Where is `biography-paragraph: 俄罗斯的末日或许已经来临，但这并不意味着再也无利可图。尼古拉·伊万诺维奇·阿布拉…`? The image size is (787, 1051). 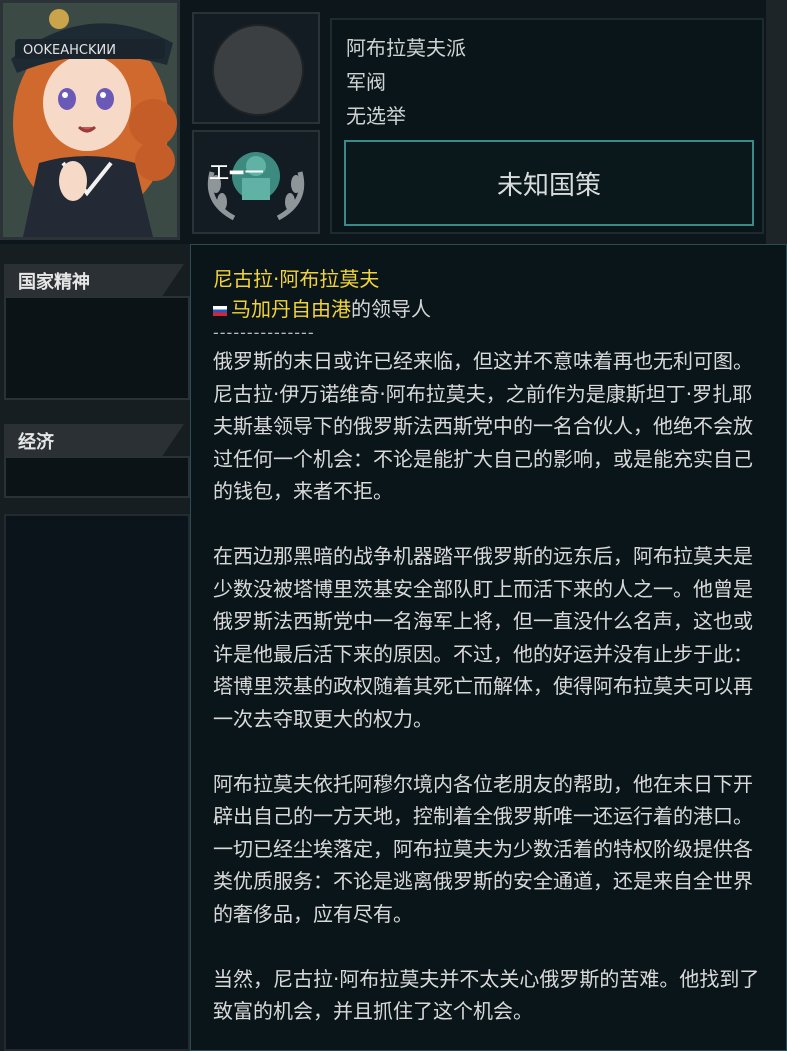
biography-paragraph: 俄罗斯的末日或许已经来临，但这并不意味着再也无利可图。尼古拉·伊万诺维奇·阿布拉… is located at coordinates (483, 426).